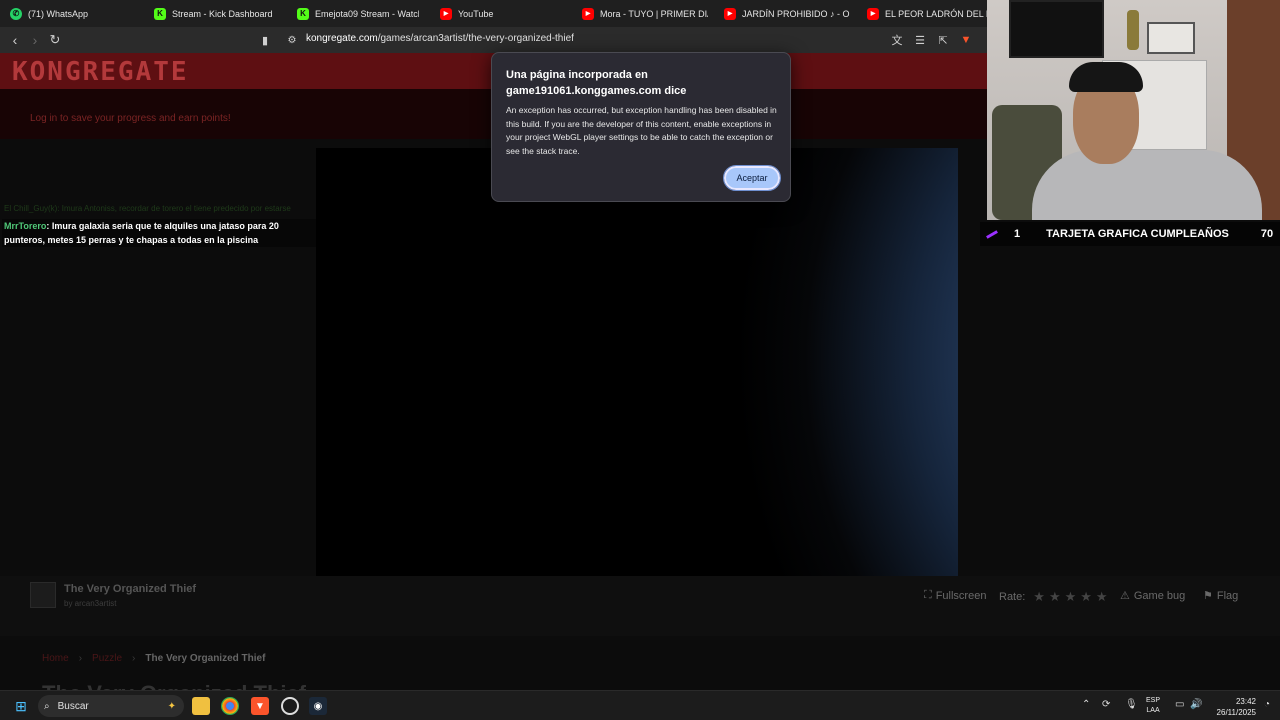 The image size is (1280, 720). Describe the element at coordinates (1153, 706) in the screenshot. I see `language-indicator: ESP LAA` at that location.